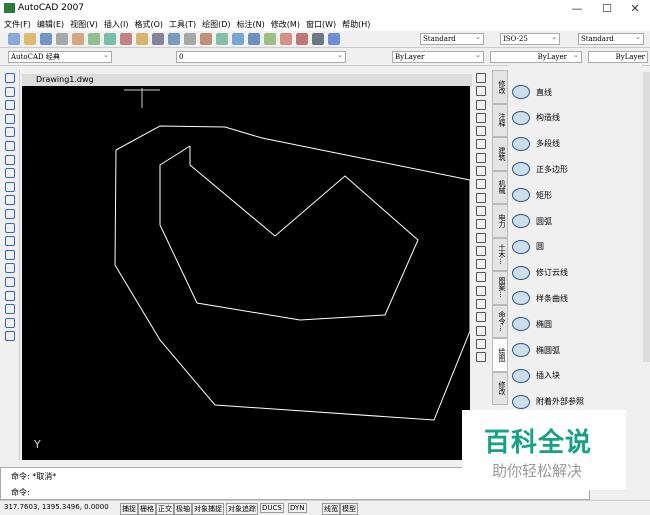  What do you see at coordinates (242, 509) in the screenshot?
I see `status-toggle: 对象追踪` at bounding box center [242, 509].